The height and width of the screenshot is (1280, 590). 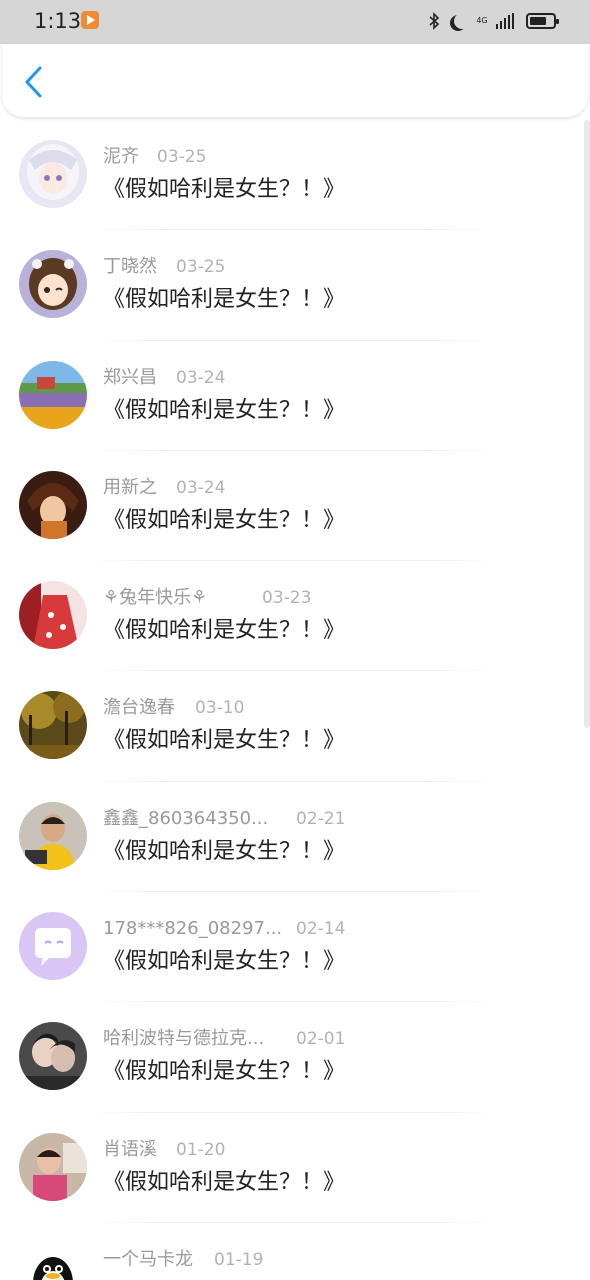 I want to click on qq-penguin-icon, so click(x=53, y=1261).